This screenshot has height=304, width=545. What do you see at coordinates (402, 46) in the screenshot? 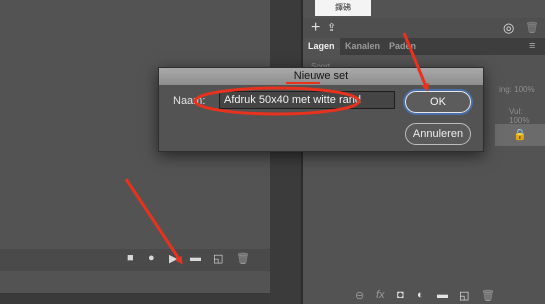
I see `tab-paden: Paden` at bounding box center [402, 46].